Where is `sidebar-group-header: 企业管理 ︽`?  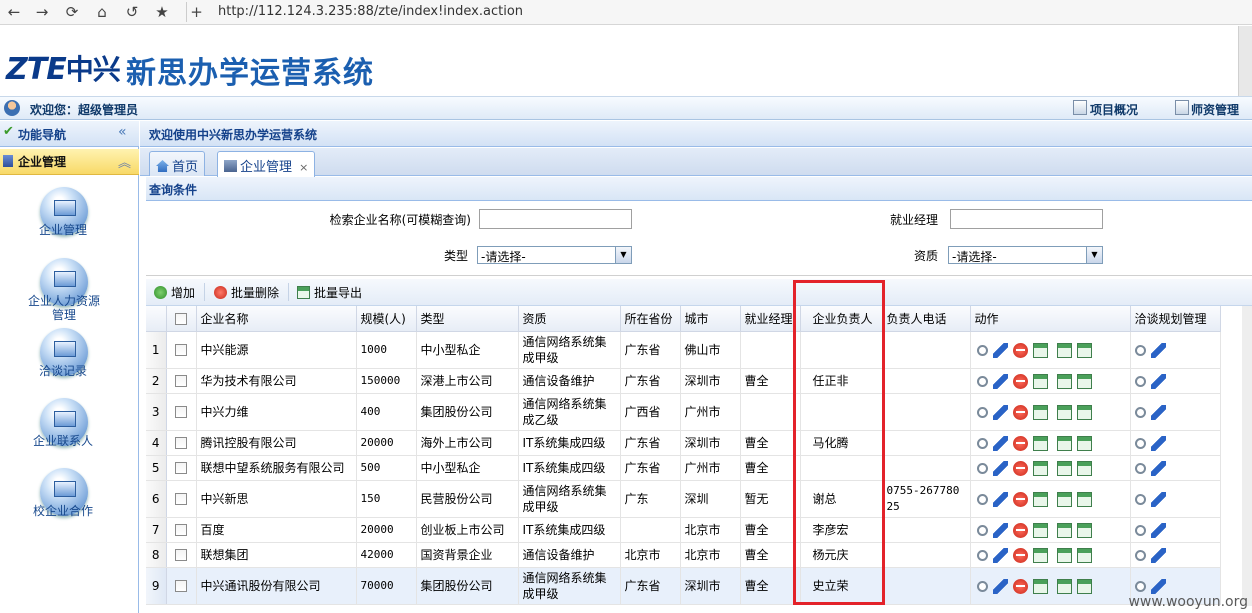 sidebar-group-header: 企业管理 ︽ is located at coordinates (69, 162).